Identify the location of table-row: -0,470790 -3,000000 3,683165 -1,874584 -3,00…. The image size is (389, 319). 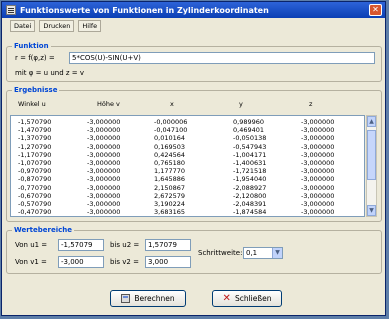
(187, 212).